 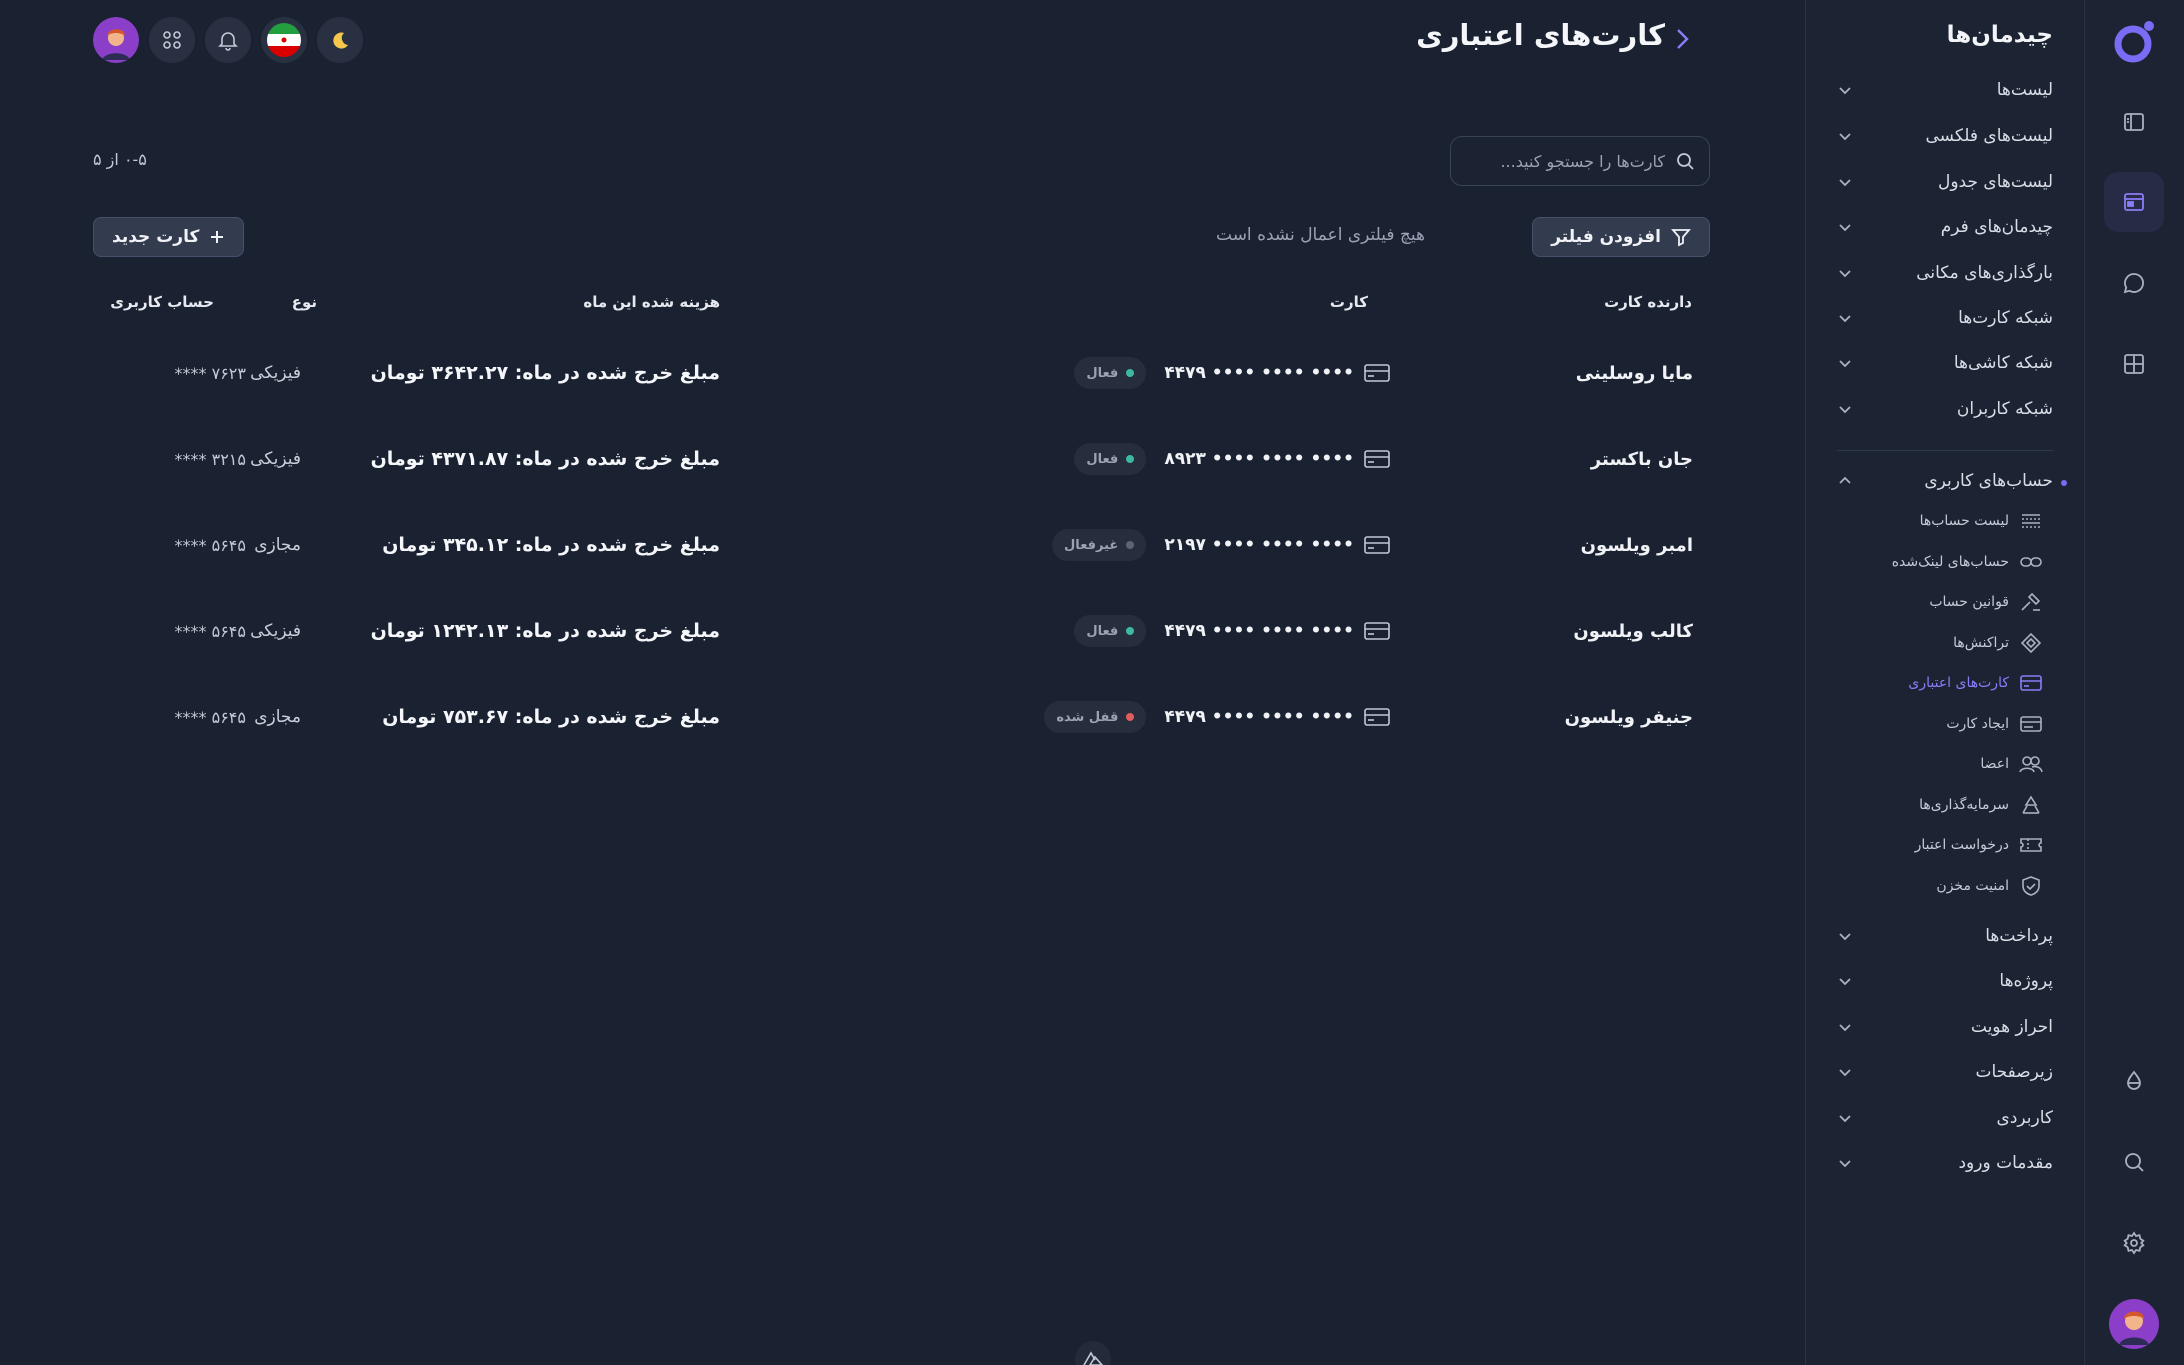 What do you see at coordinates (1634, 373) in the screenshot?
I see `card-holder-name: مایا روسلینی` at bounding box center [1634, 373].